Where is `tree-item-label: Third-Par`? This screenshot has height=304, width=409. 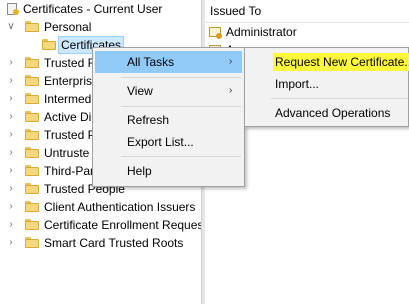
tree-item-label: Third-Par is located at coordinates (69, 171).